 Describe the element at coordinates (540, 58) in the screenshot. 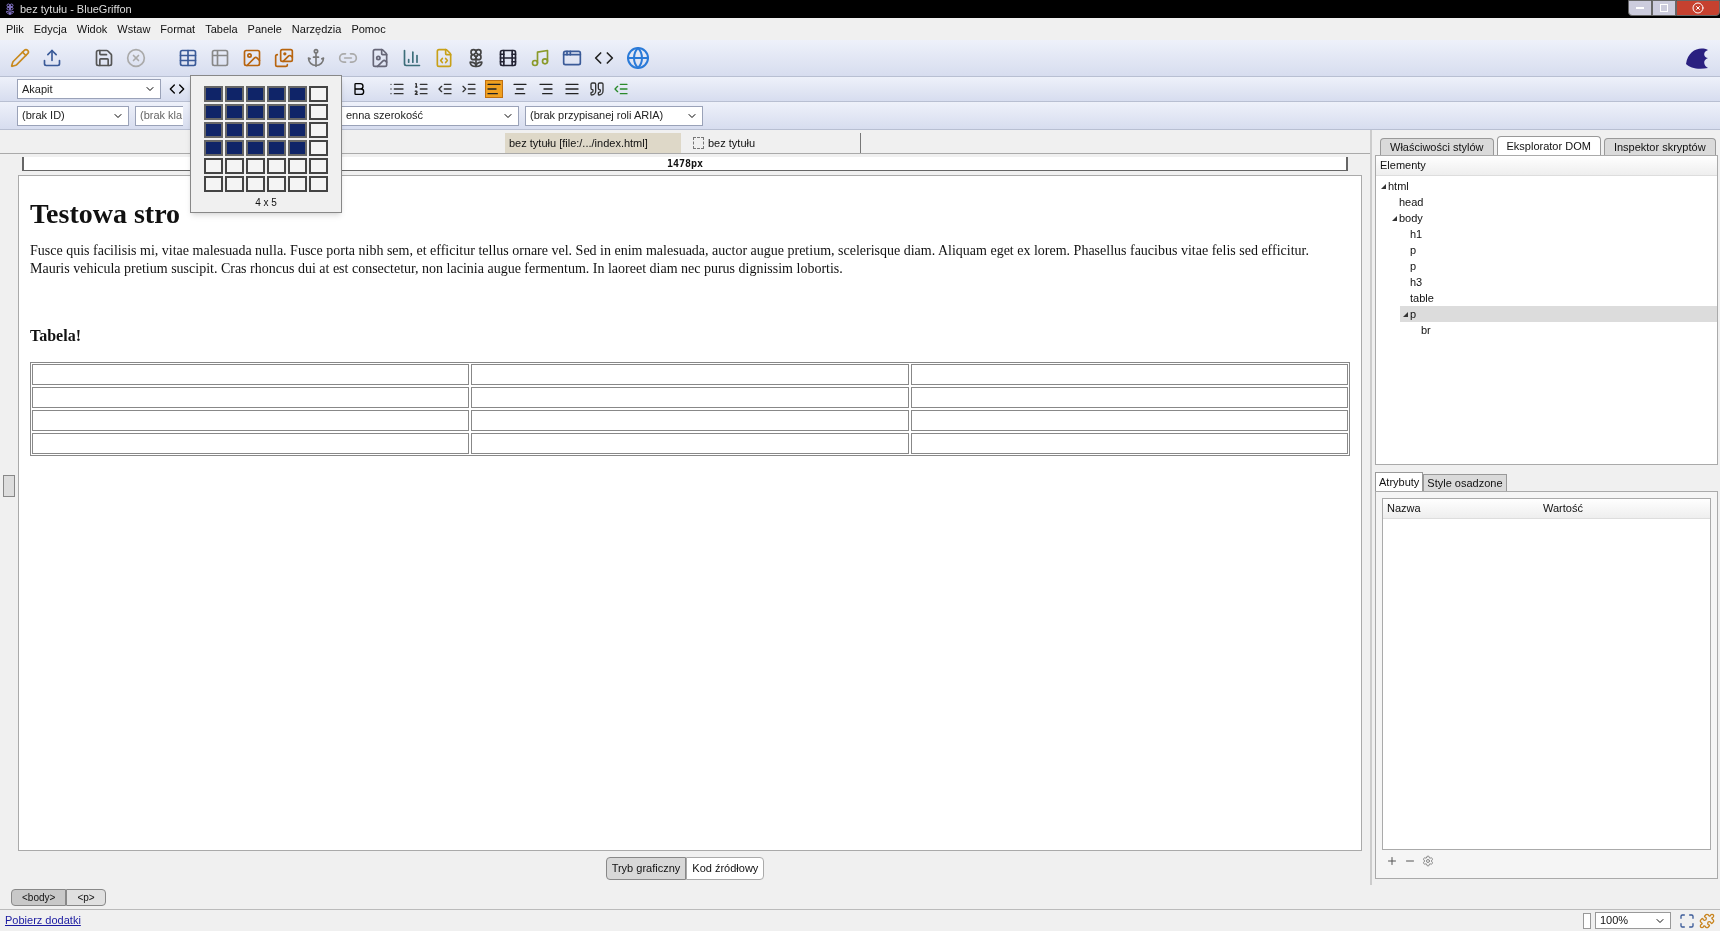

I see `music-icon` at that location.